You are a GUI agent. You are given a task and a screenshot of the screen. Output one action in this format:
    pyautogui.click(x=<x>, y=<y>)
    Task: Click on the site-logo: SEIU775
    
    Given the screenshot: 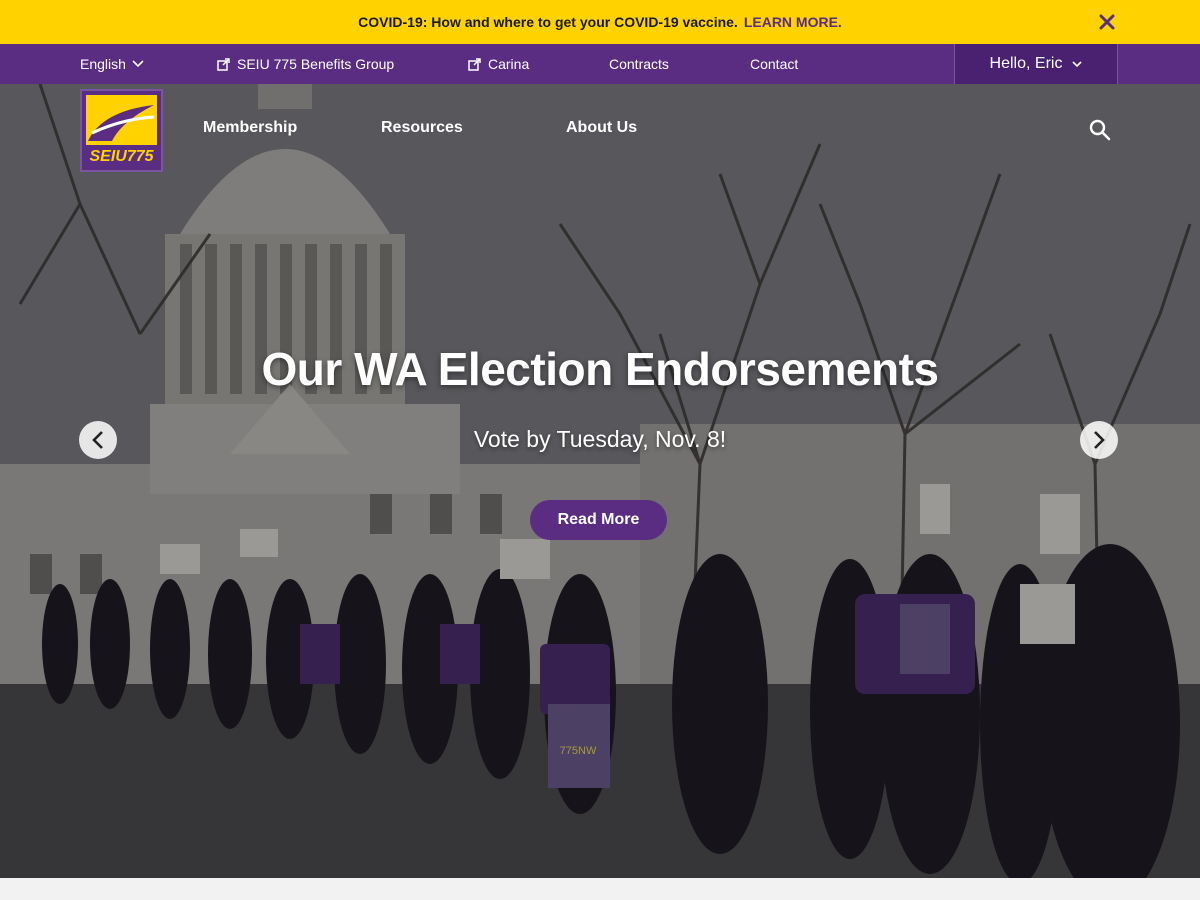 What is the action you would take?
    pyautogui.click(x=121, y=130)
    